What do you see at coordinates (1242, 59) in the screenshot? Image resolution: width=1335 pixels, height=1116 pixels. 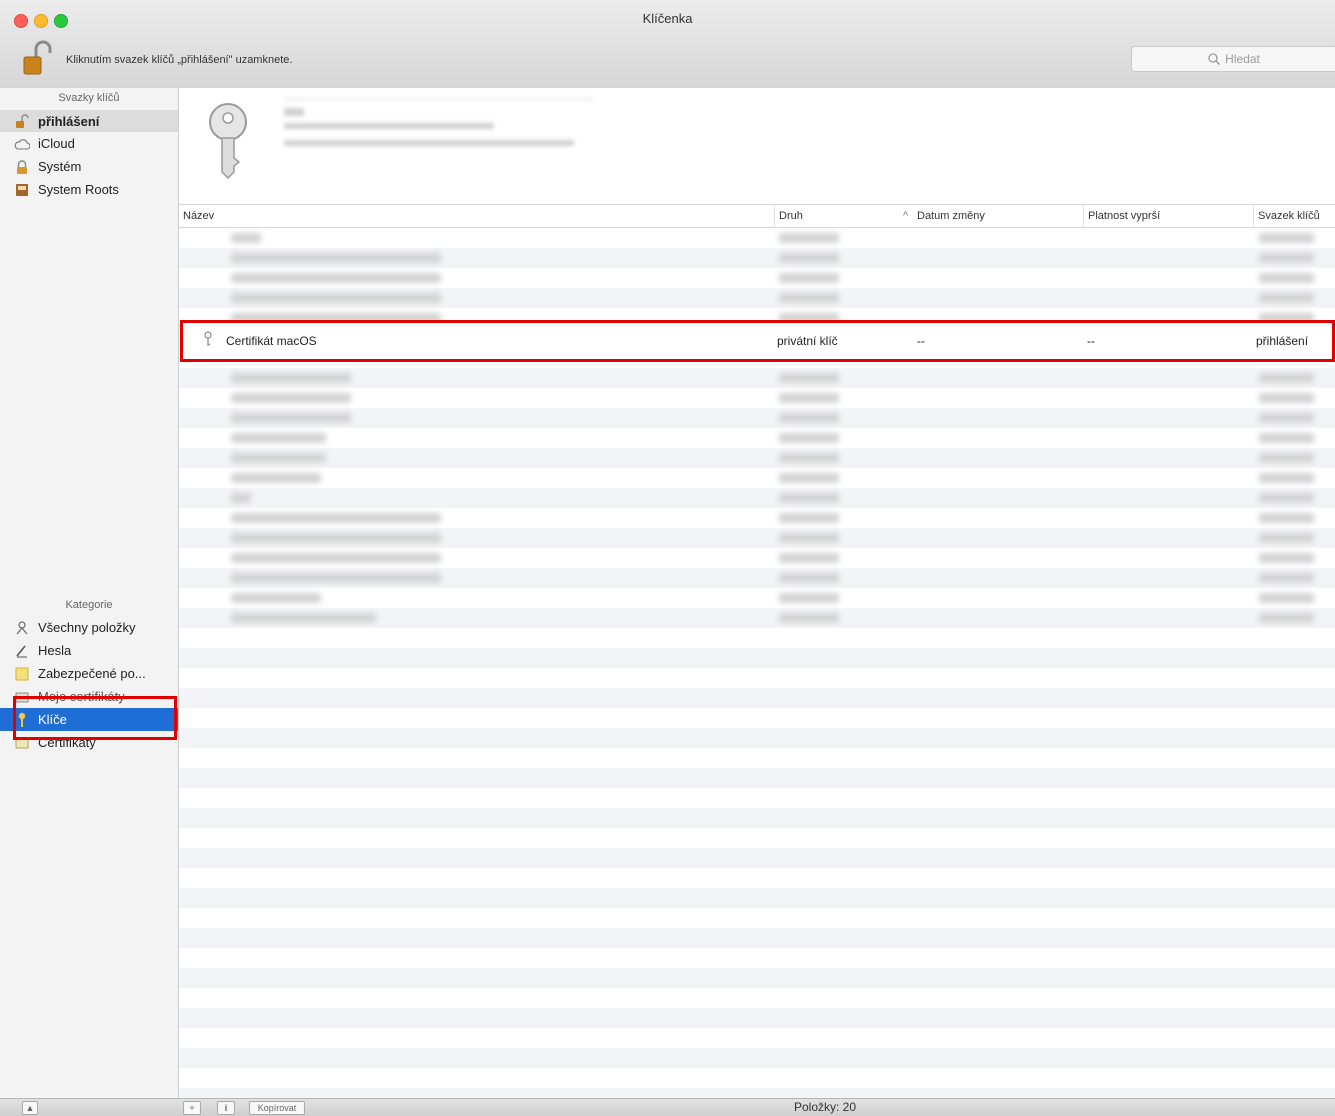 I see `search-placeholder: Hledat` at bounding box center [1242, 59].